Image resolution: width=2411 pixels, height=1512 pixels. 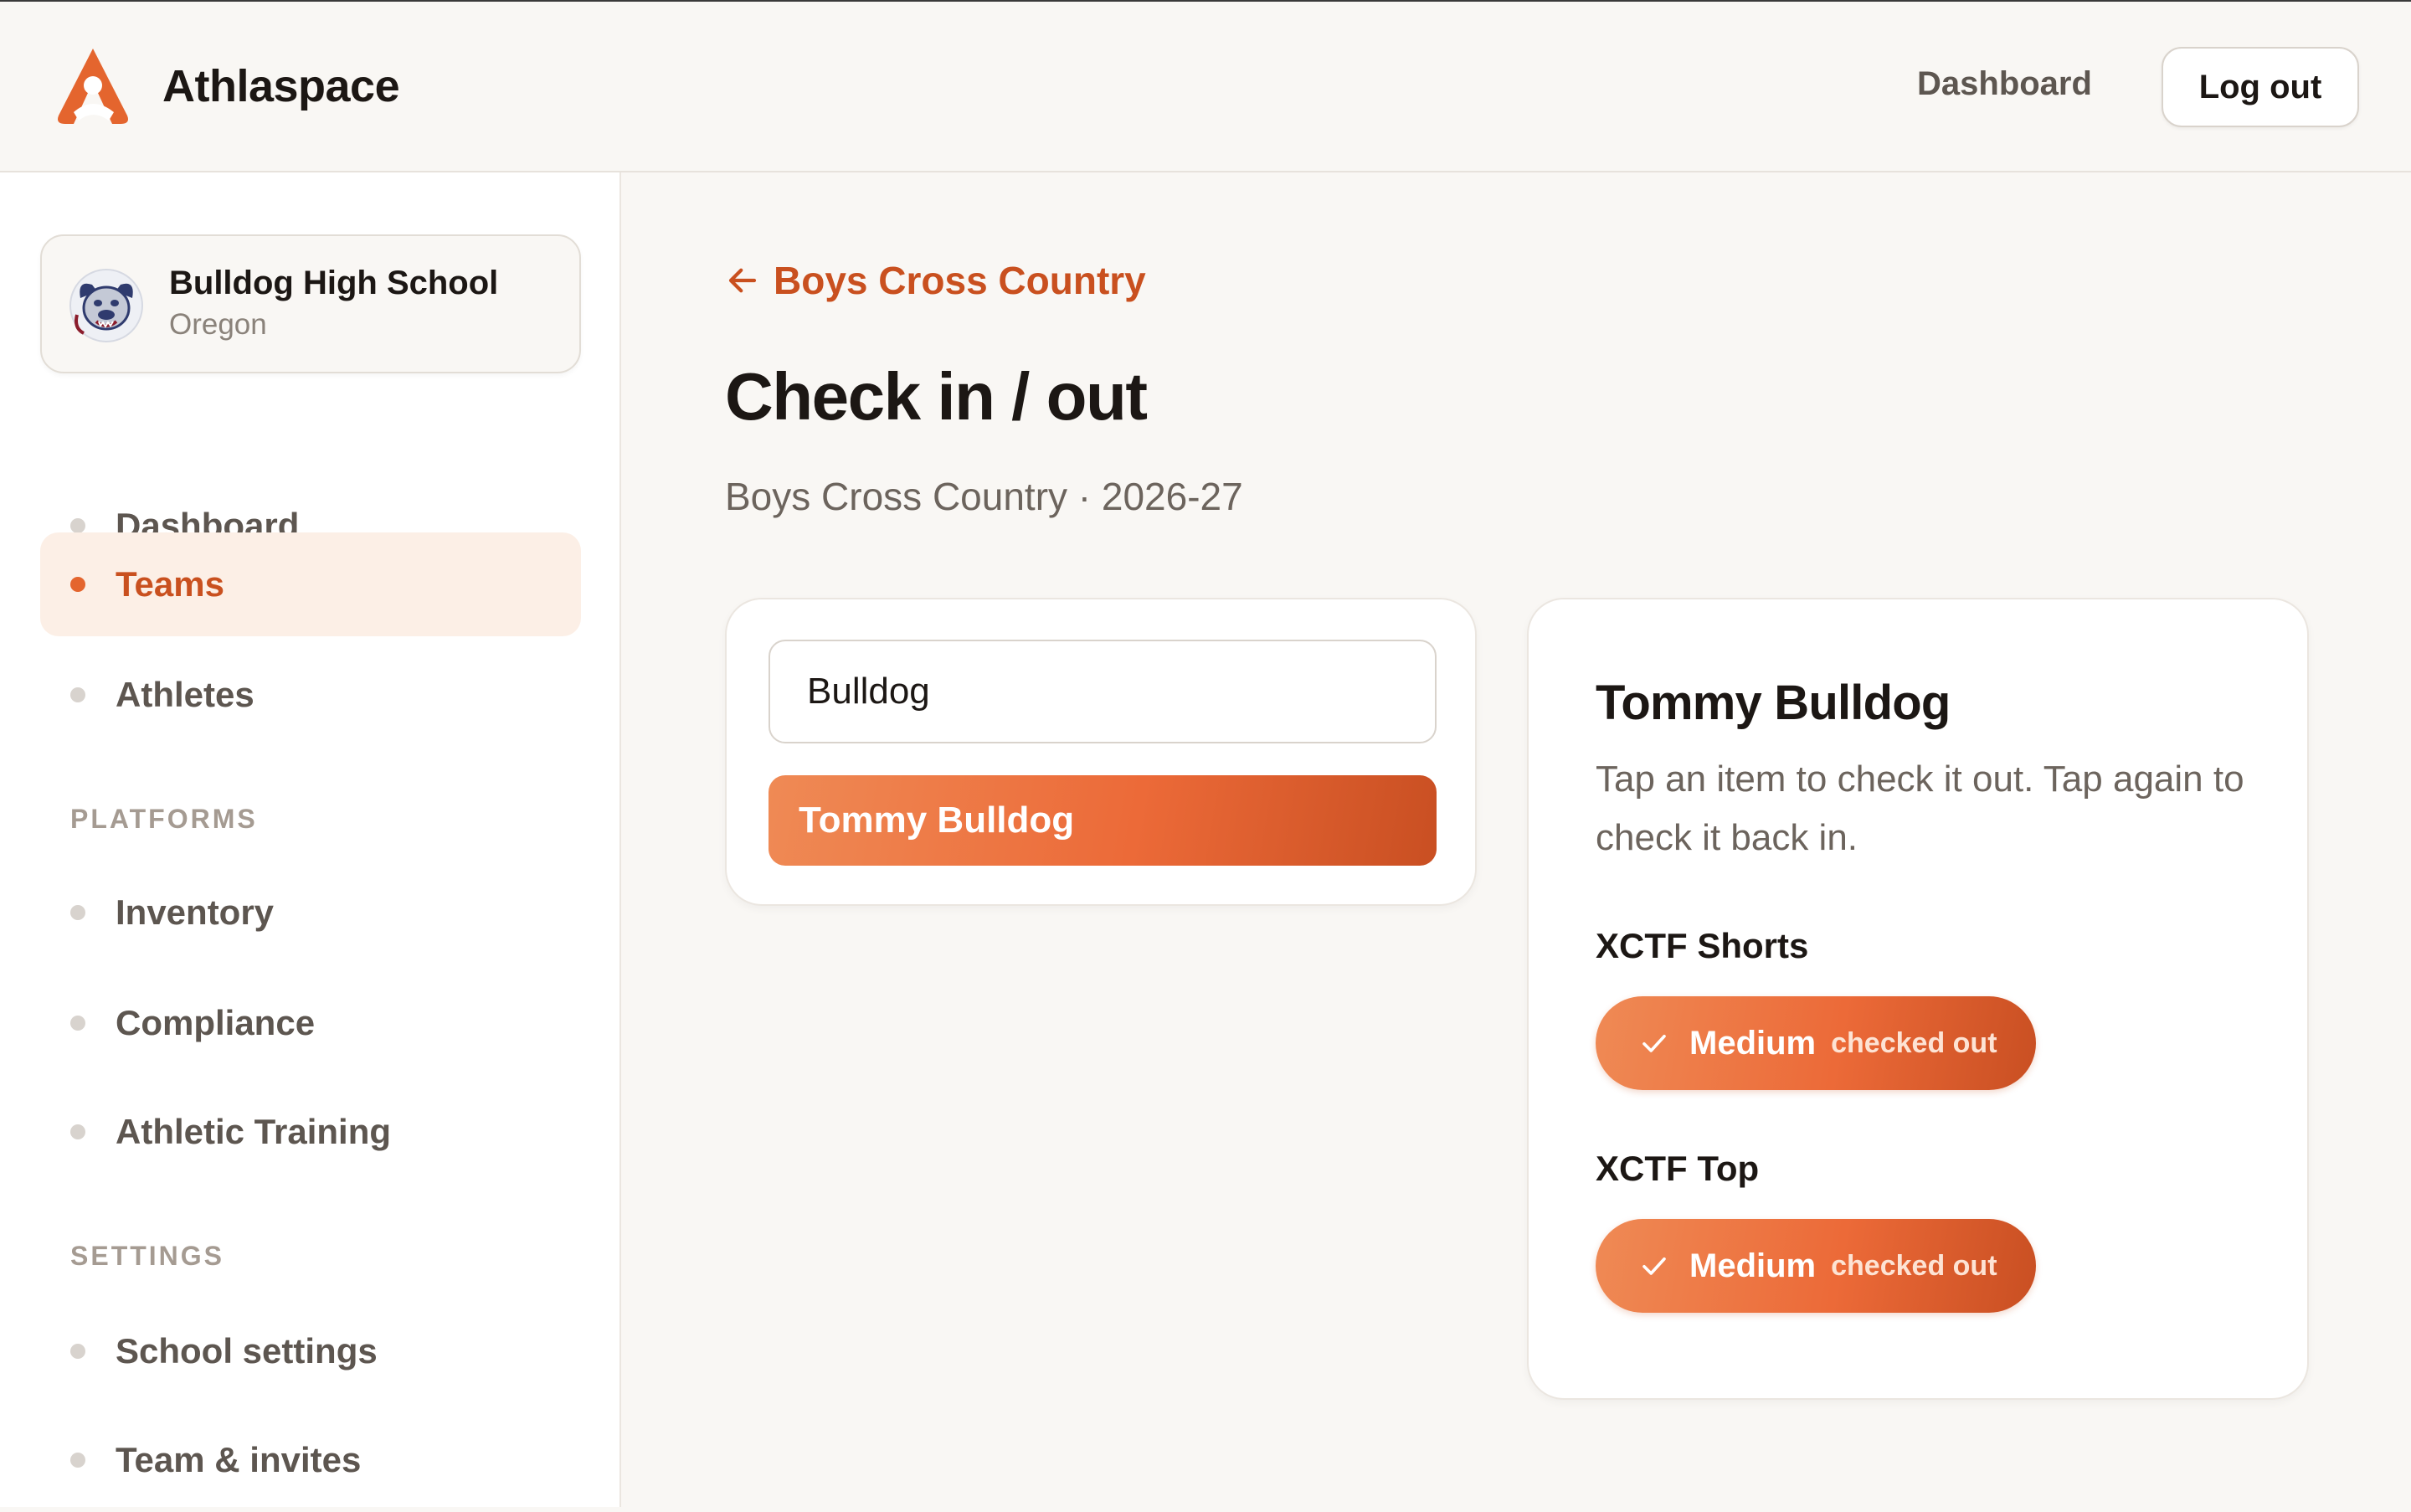 I want to click on sidebar-item-label: Inventory, so click(x=195, y=912).